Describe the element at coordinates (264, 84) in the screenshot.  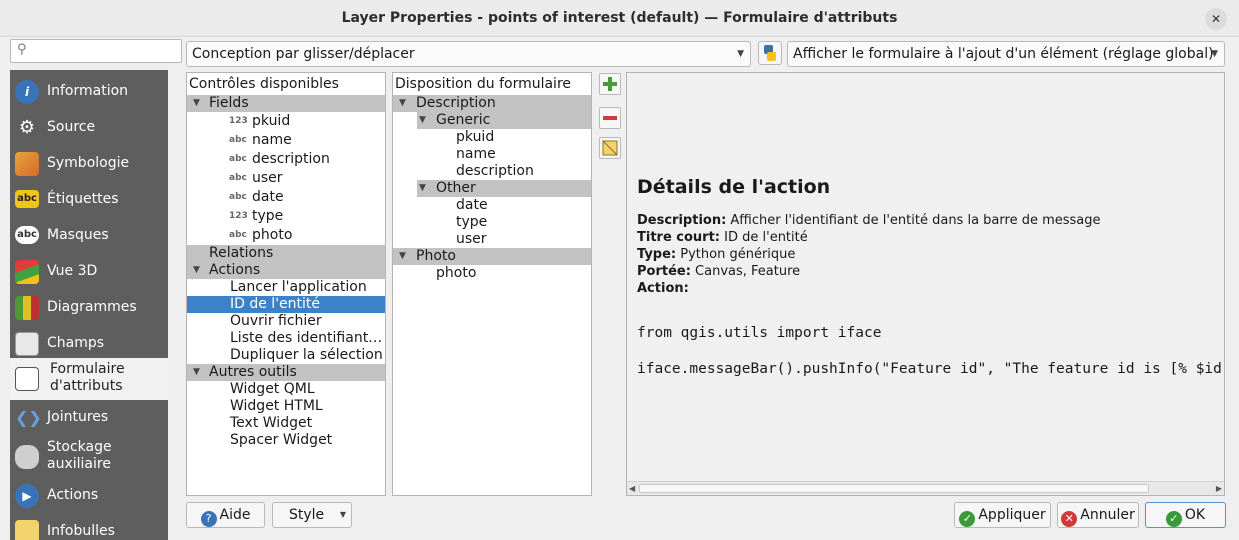
I see `available-controls-title: Contrôles disponibles` at that location.